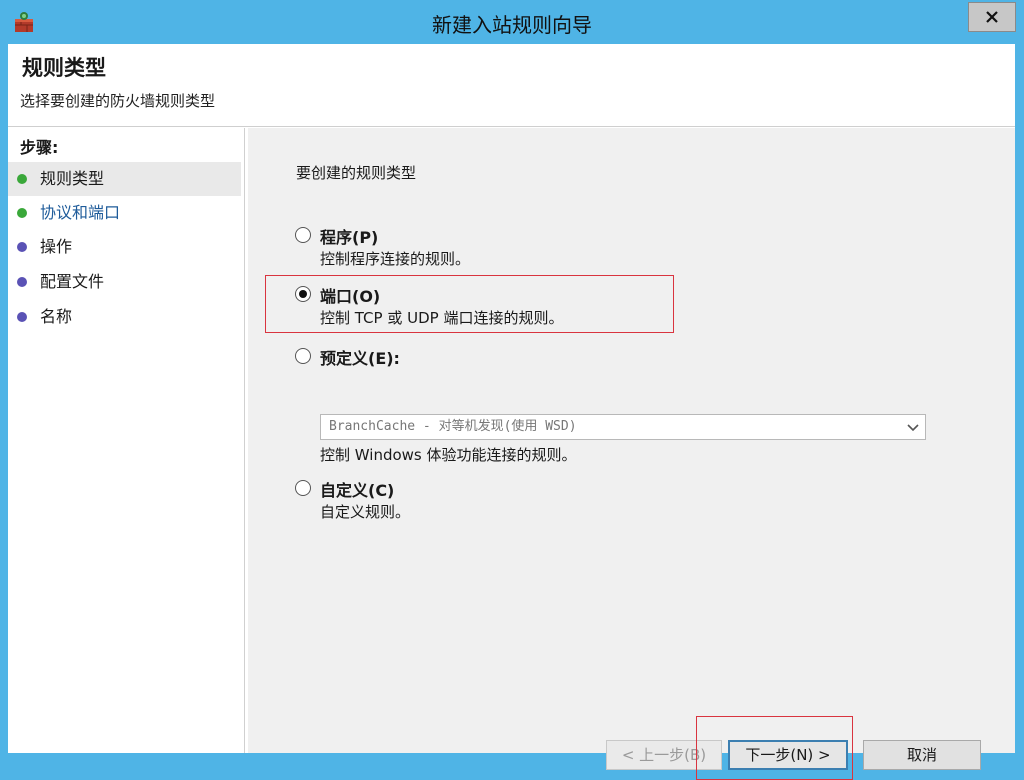  What do you see at coordinates (442, 318) in the screenshot?
I see `option-port-desc: 控制 TCP 或 UDP 端口连接的规则。` at bounding box center [442, 318].